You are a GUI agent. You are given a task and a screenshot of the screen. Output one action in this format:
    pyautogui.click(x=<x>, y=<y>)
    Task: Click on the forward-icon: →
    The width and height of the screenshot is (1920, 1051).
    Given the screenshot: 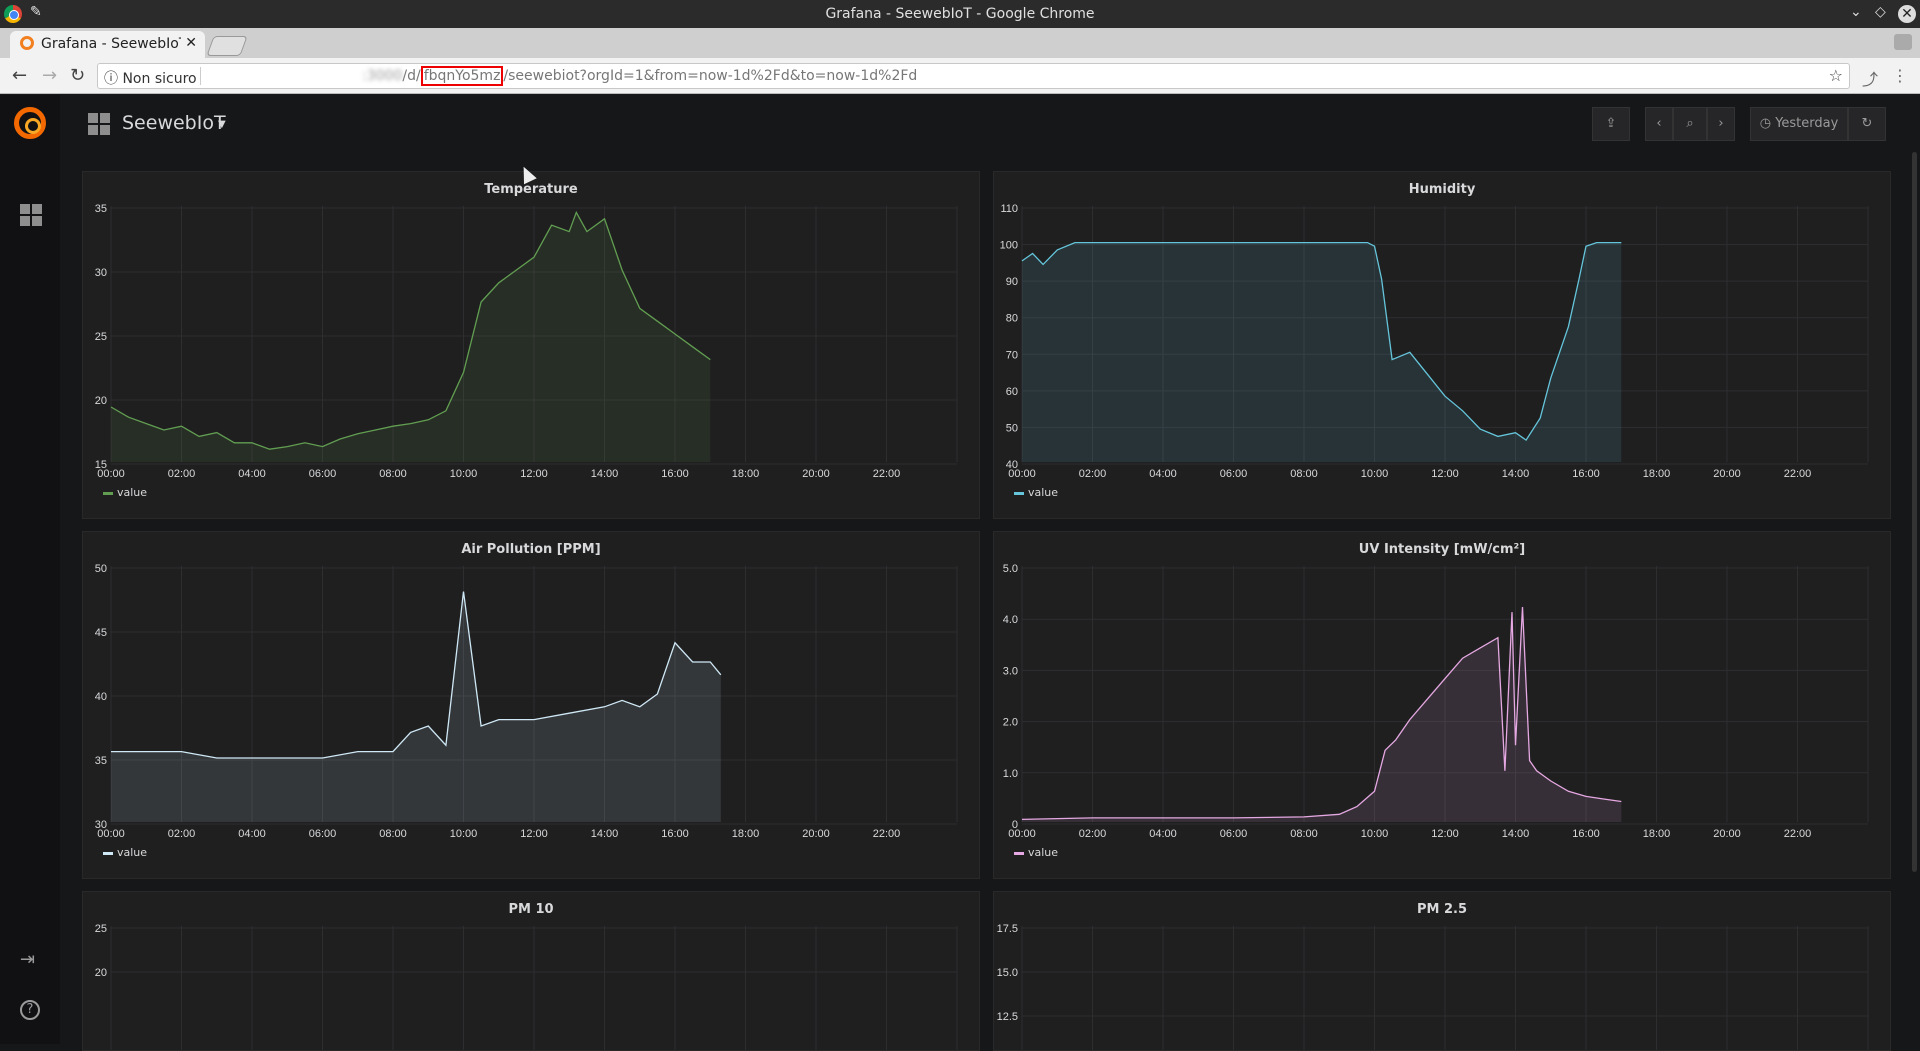 What is the action you would take?
    pyautogui.click(x=49, y=75)
    